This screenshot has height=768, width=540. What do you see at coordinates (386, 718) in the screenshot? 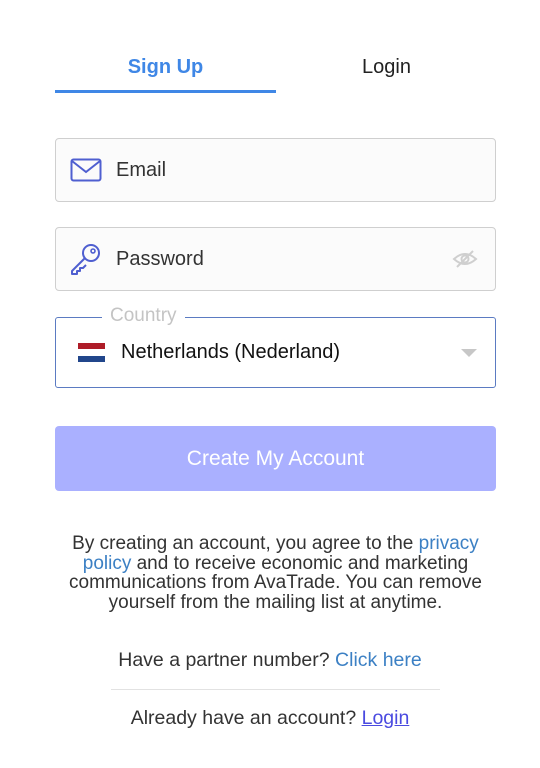
I see `login-link: Login` at bounding box center [386, 718].